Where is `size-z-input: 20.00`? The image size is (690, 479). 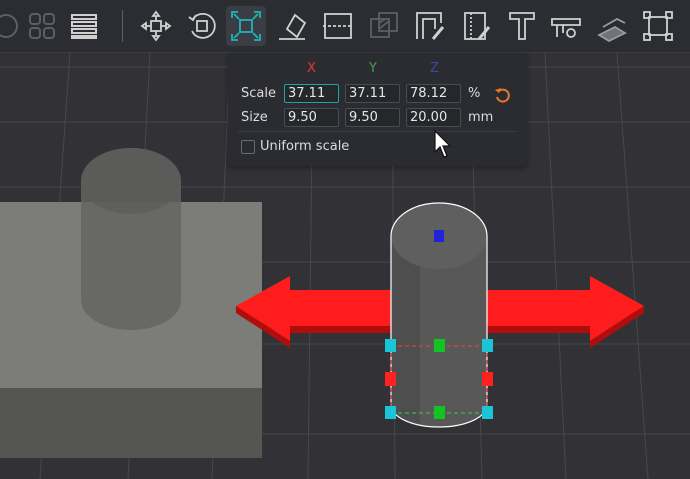 size-z-input: 20.00 is located at coordinates (433, 117).